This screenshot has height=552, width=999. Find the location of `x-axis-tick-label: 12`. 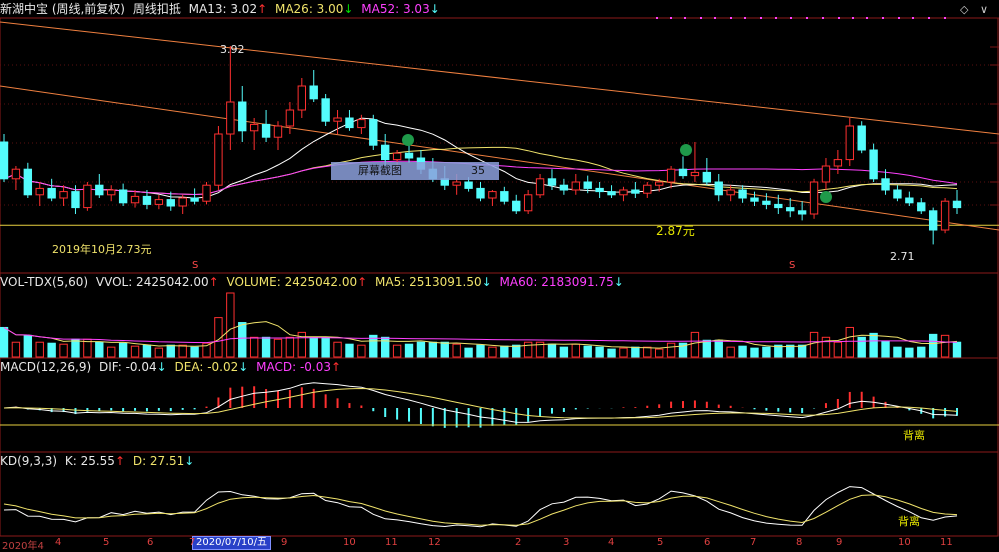

x-axis-tick-label: 12 is located at coordinates (434, 542).